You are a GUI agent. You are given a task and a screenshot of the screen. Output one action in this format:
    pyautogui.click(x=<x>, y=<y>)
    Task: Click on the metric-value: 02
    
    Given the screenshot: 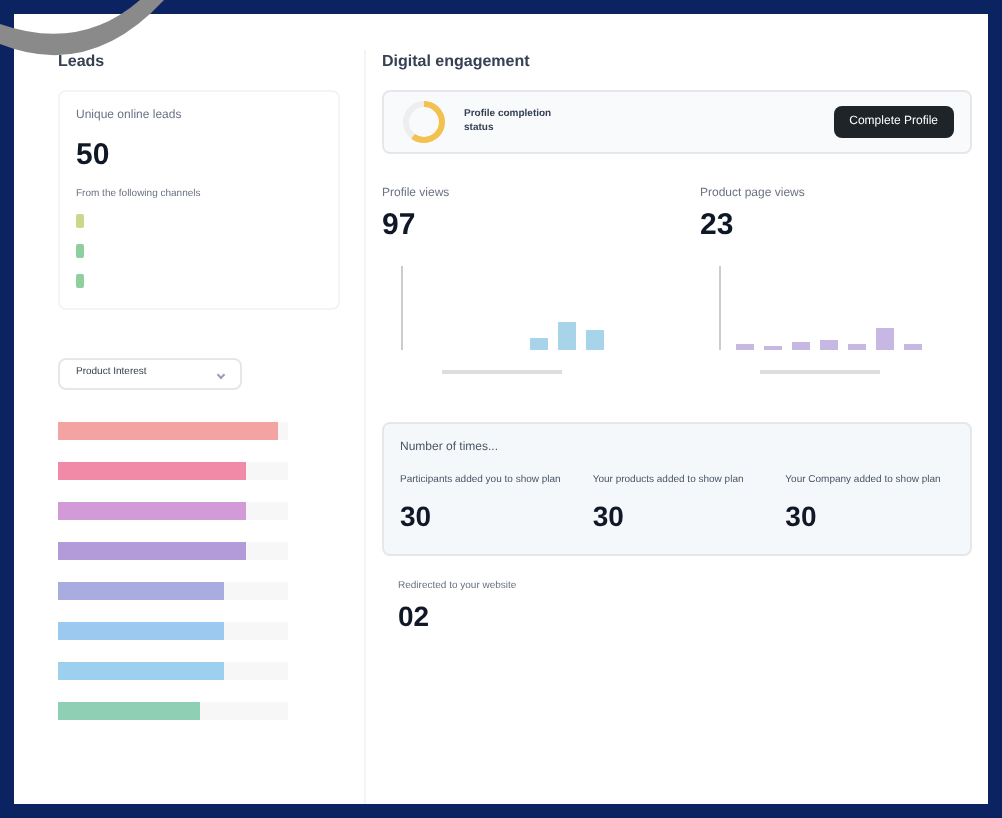 What is the action you would take?
    pyautogui.click(x=415, y=616)
    